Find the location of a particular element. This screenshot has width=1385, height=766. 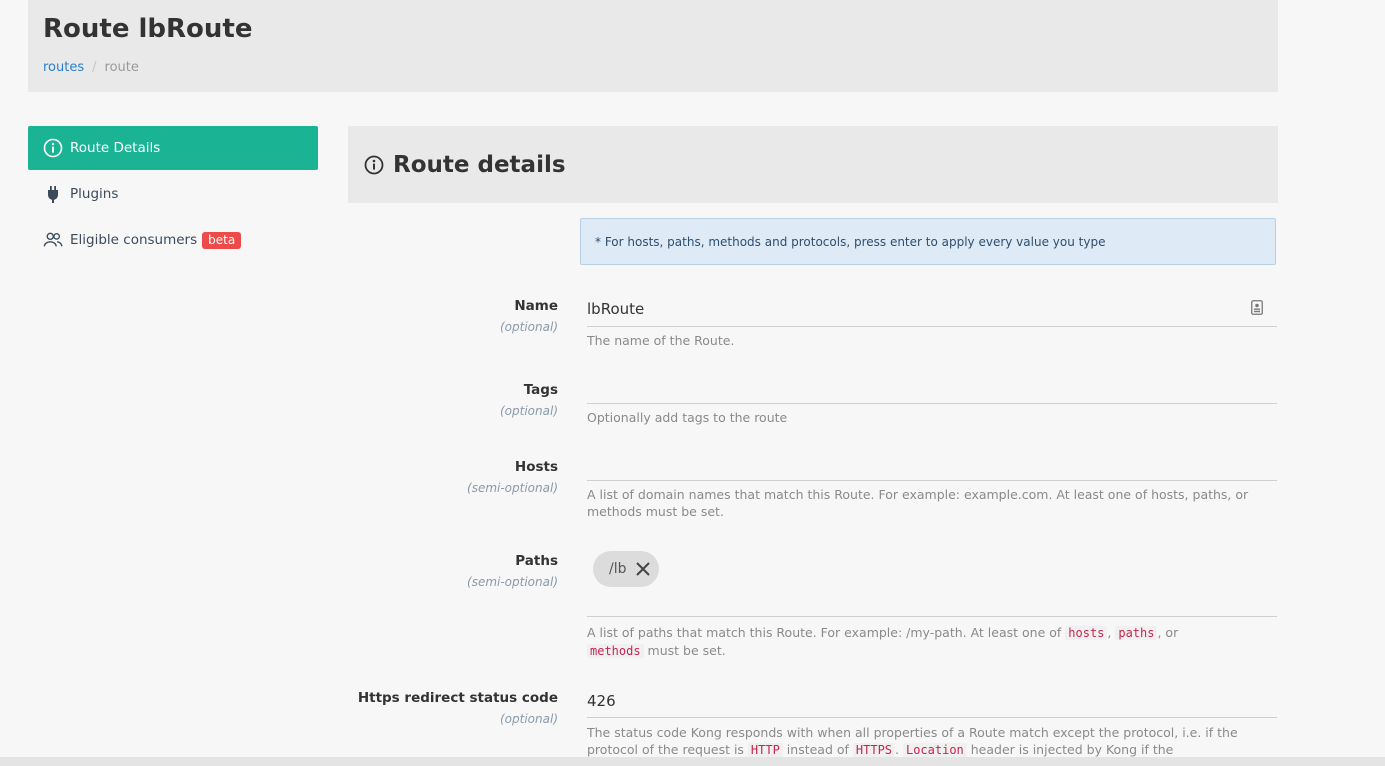

sidebar-item-eligible-consumers: Eligible consumers beta is located at coordinates (173, 240).